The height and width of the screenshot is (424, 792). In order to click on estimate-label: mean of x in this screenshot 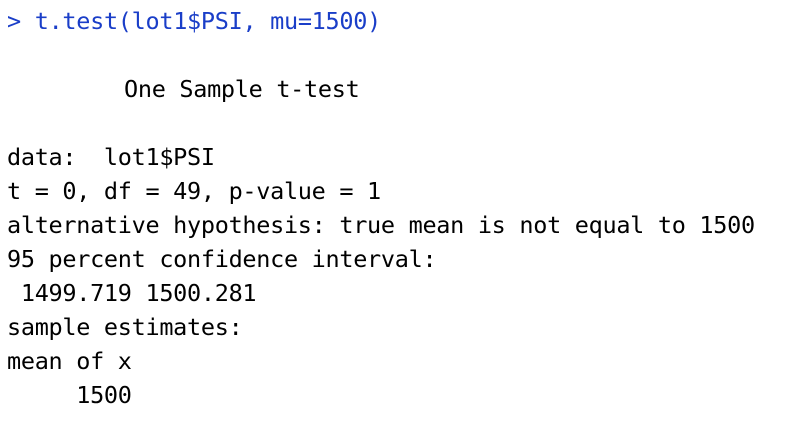, I will do `click(69, 361)`.